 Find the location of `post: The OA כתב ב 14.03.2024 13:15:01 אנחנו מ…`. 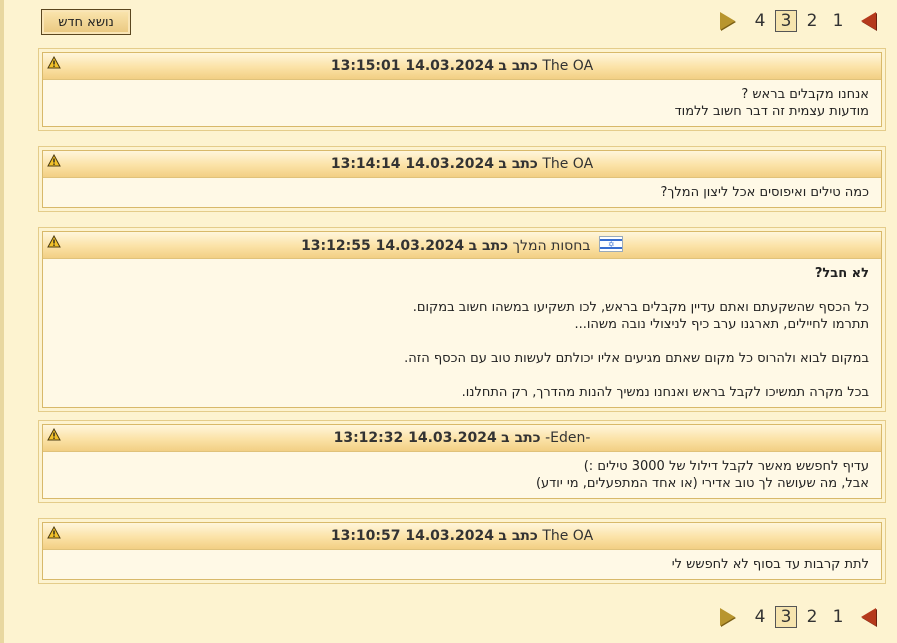

post: The OA כתב ב 14.03.2024 13:15:01 אנחנו מ… is located at coordinates (462, 89).